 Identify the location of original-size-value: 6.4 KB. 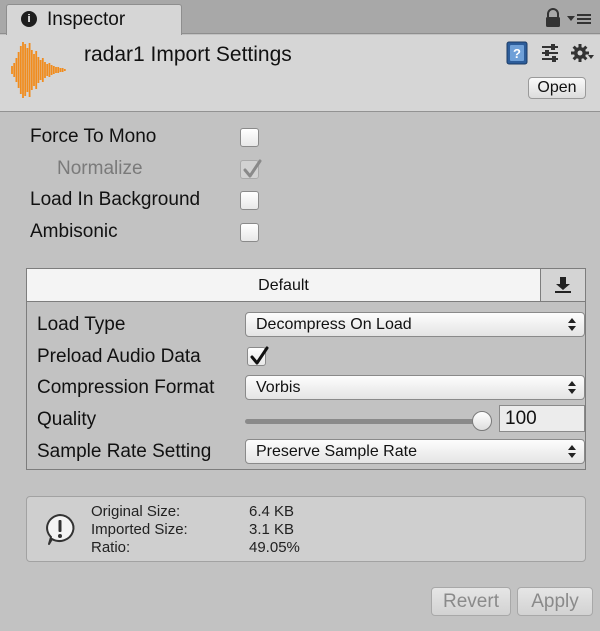
(272, 511).